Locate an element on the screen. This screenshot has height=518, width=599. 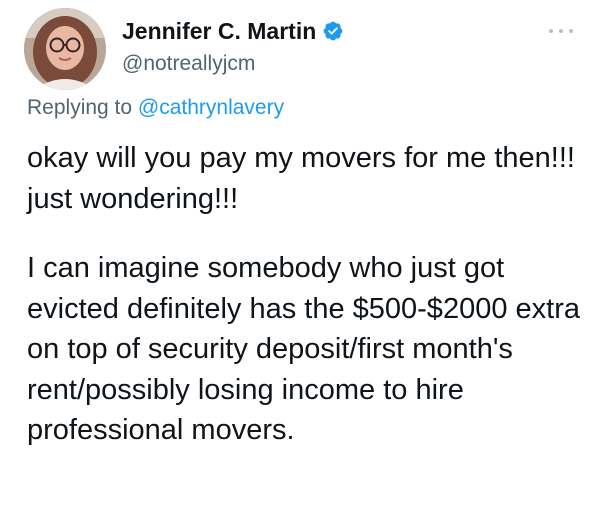
author-handle: @notreallyjcm is located at coordinates (188, 64).